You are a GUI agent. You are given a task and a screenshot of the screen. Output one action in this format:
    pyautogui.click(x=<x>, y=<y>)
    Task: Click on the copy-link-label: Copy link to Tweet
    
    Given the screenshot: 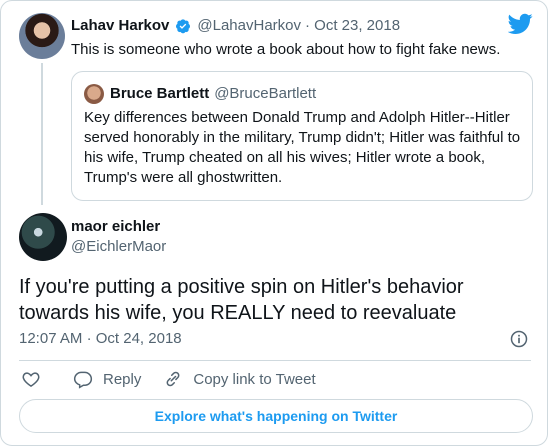 What is the action you would take?
    pyautogui.click(x=254, y=379)
    